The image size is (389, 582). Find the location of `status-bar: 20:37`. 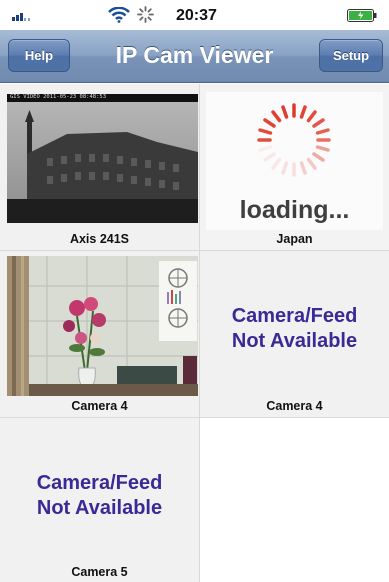

status-bar: 20:37 is located at coordinates (194, 15).